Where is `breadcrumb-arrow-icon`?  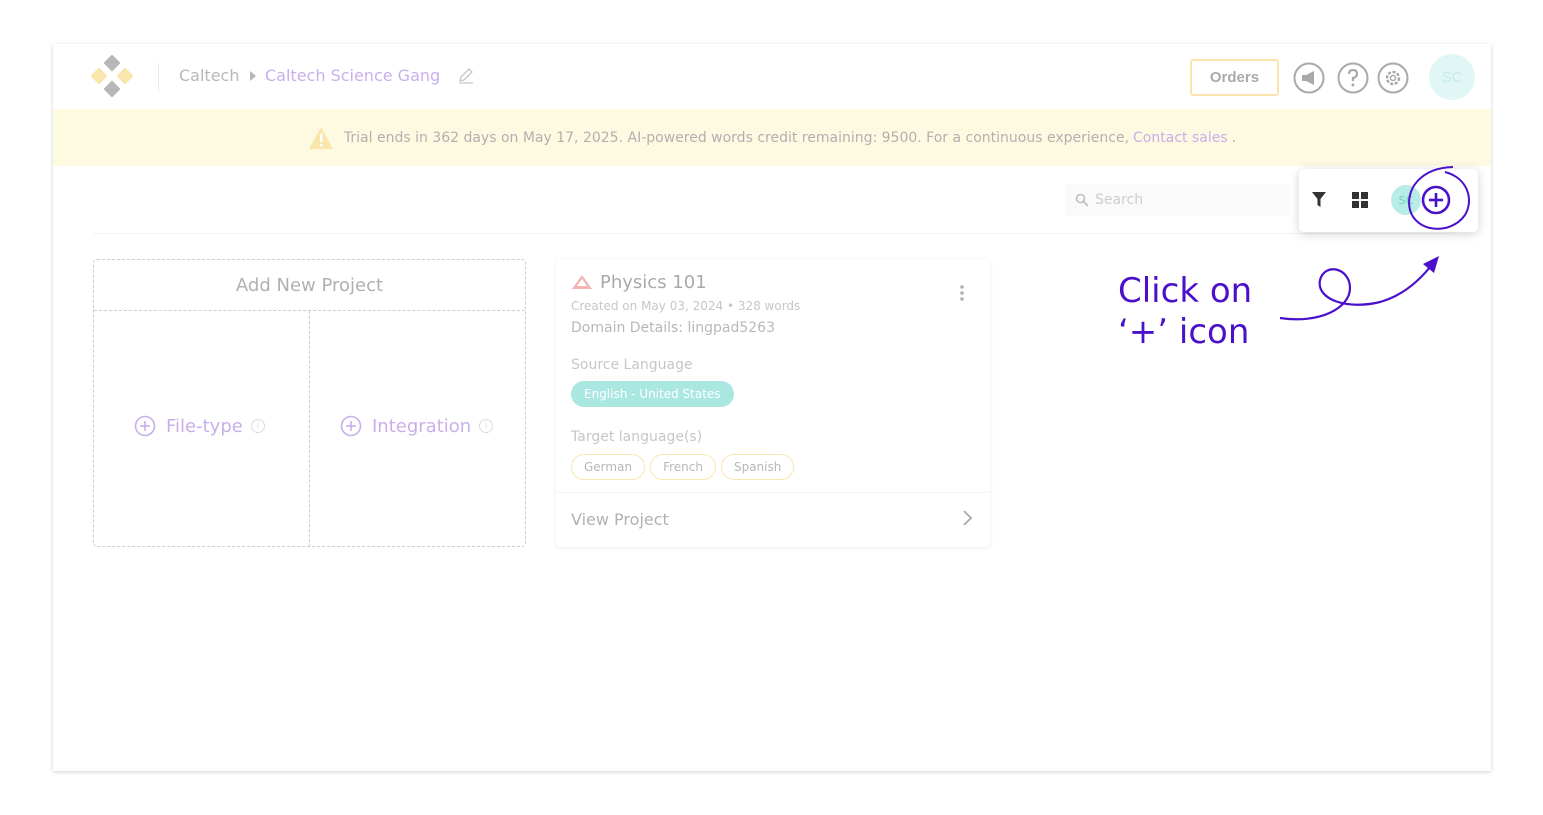
breadcrumb-arrow-icon is located at coordinates (253, 76).